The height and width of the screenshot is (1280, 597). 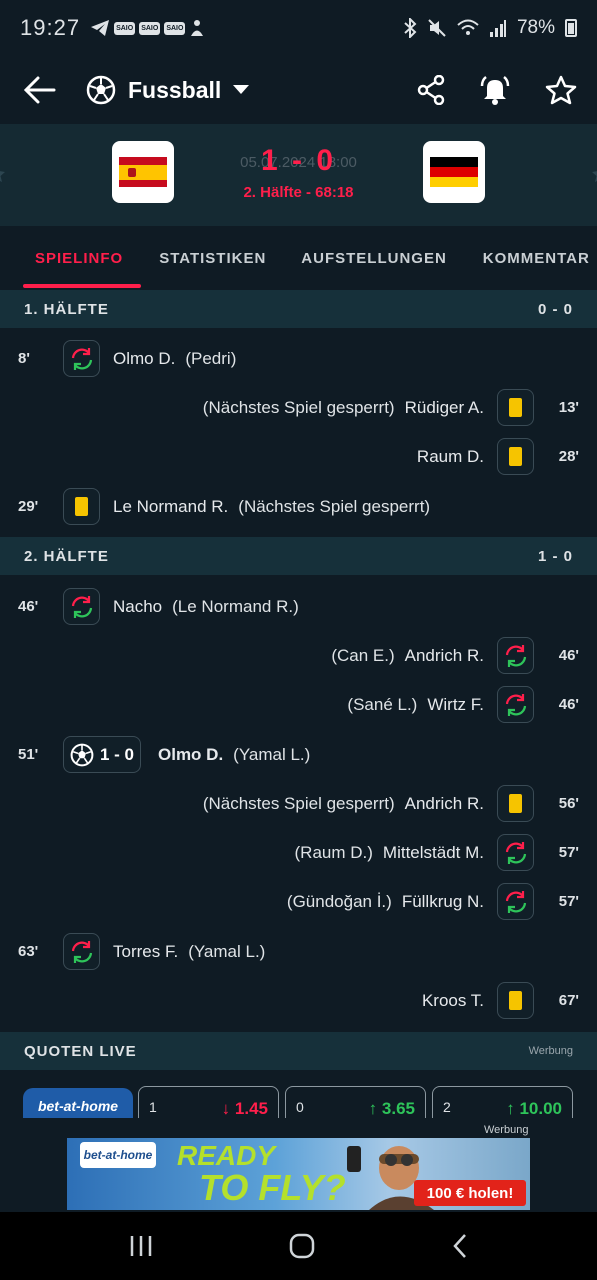 I want to click on event-row: 63' Torres F. (Yamal L.), so click(x=298, y=951).